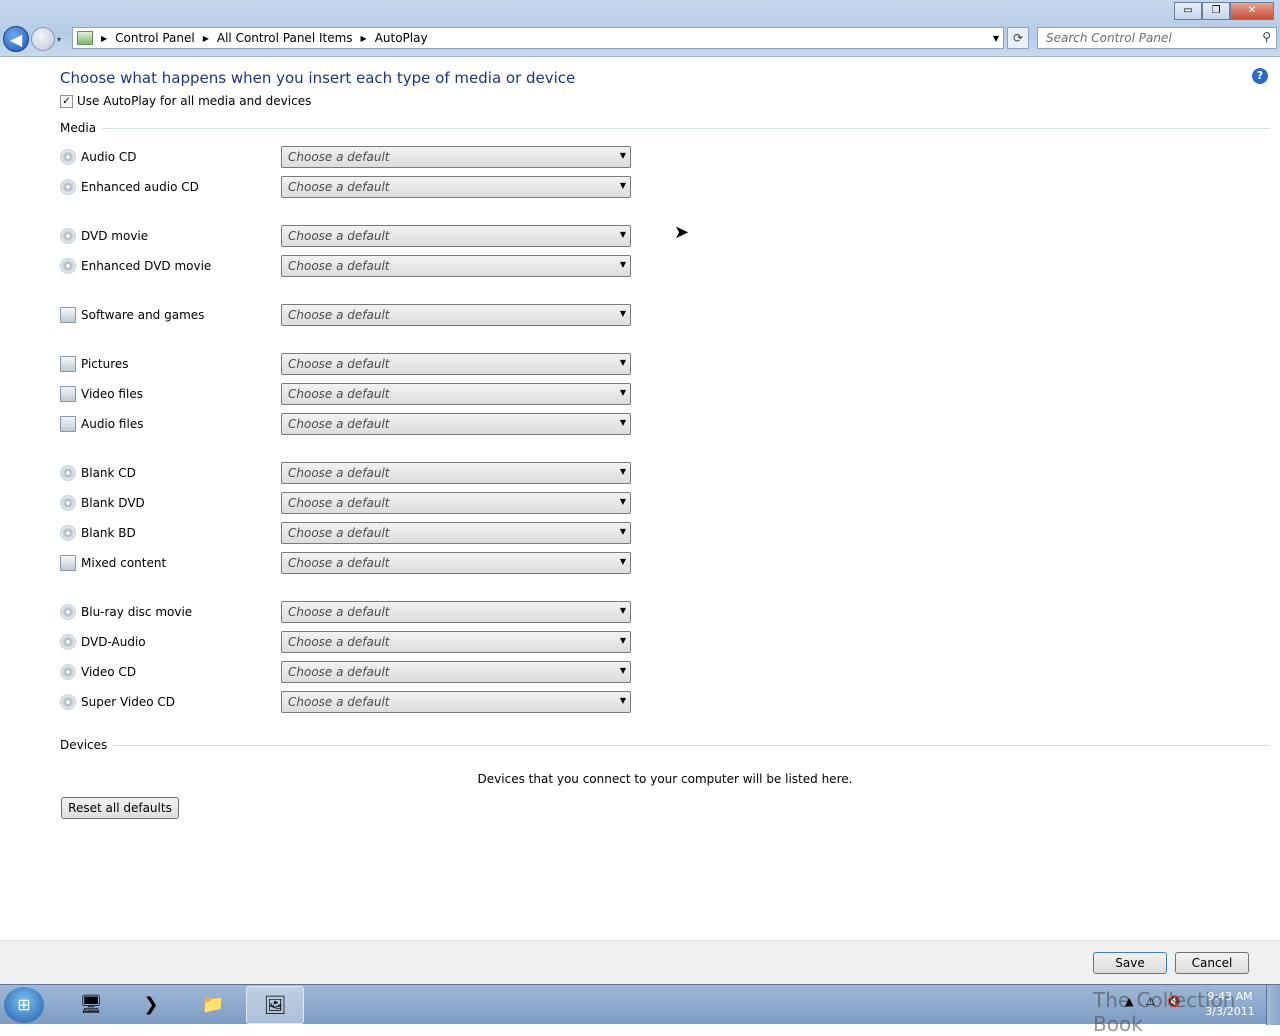  What do you see at coordinates (1157, 38) in the screenshot?
I see `search-input: Search Control Panel ⚲` at bounding box center [1157, 38].